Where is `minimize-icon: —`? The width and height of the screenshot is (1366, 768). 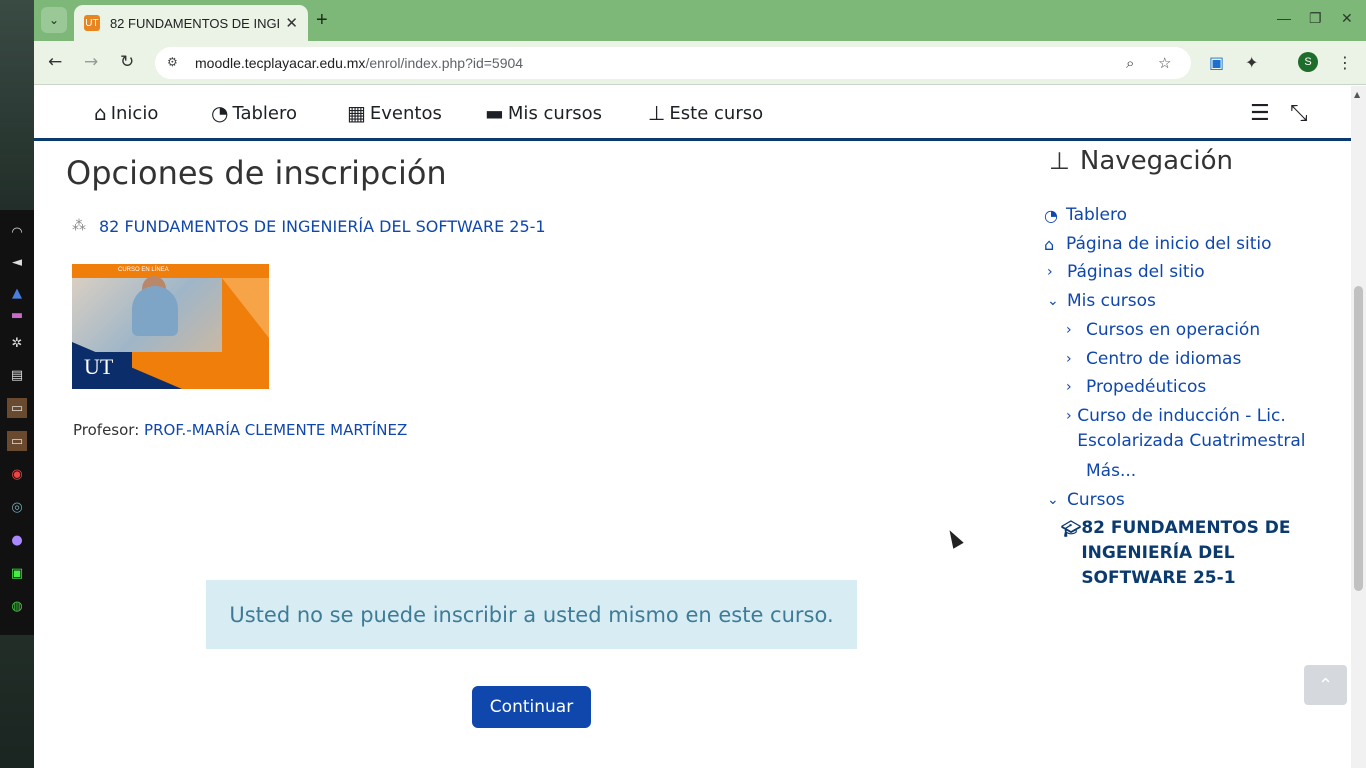
minimize-icon: — is located at coordinates (1284, 18).